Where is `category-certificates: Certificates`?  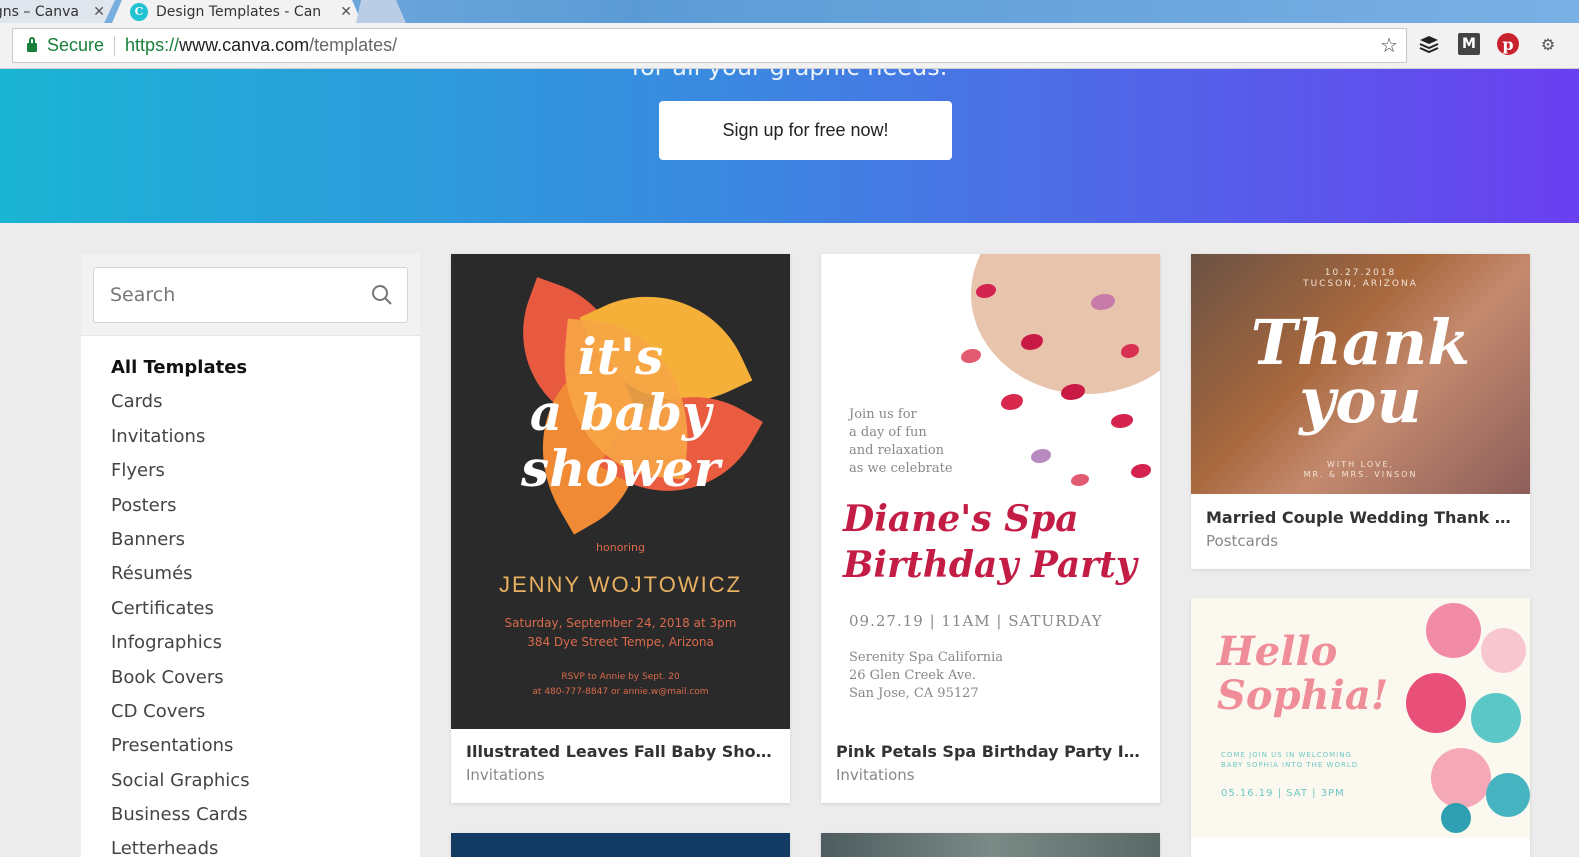 category-certificates: Certificates is located at coordinates (180, 612).